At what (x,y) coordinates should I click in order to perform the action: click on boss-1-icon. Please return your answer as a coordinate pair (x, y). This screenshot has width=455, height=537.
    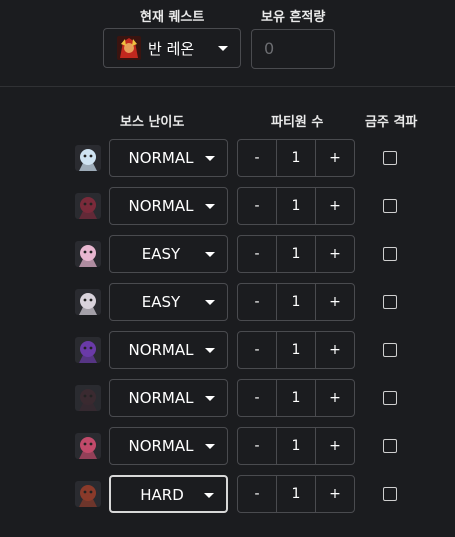
    Looking at the image, I should click on (88, 158).